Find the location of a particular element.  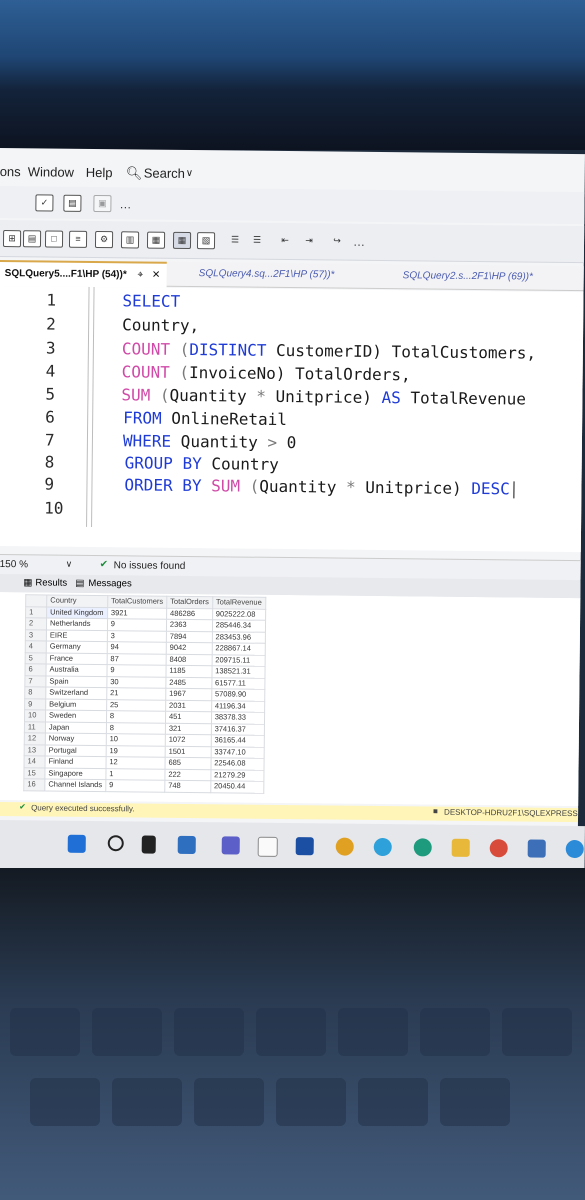

row-number: 10 is located at coordinates (35, 715).